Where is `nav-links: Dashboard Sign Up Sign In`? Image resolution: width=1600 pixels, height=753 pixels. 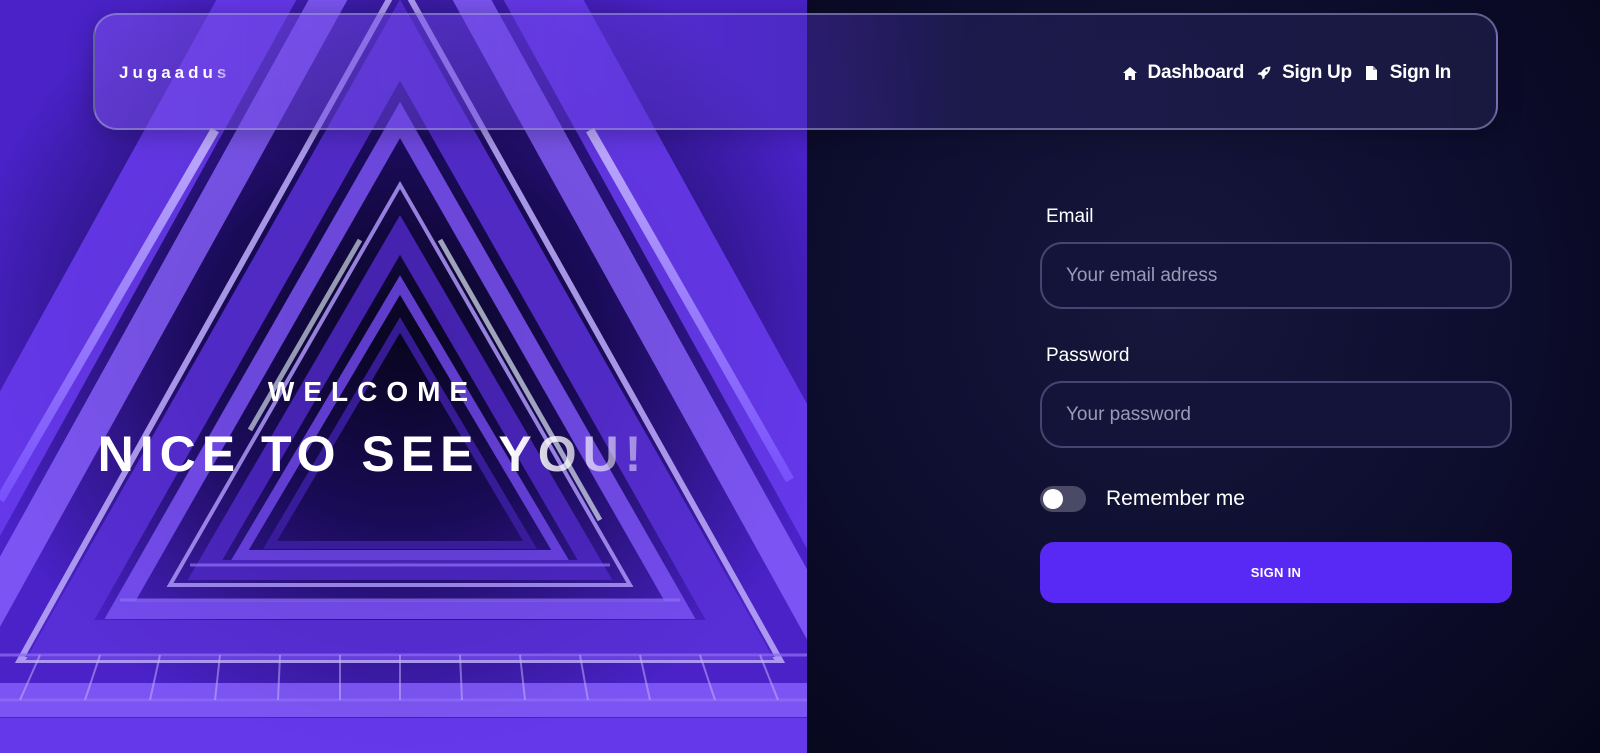
nav-links: Dashboard Sign Up Sign In is located at coordinates (1286, 73).